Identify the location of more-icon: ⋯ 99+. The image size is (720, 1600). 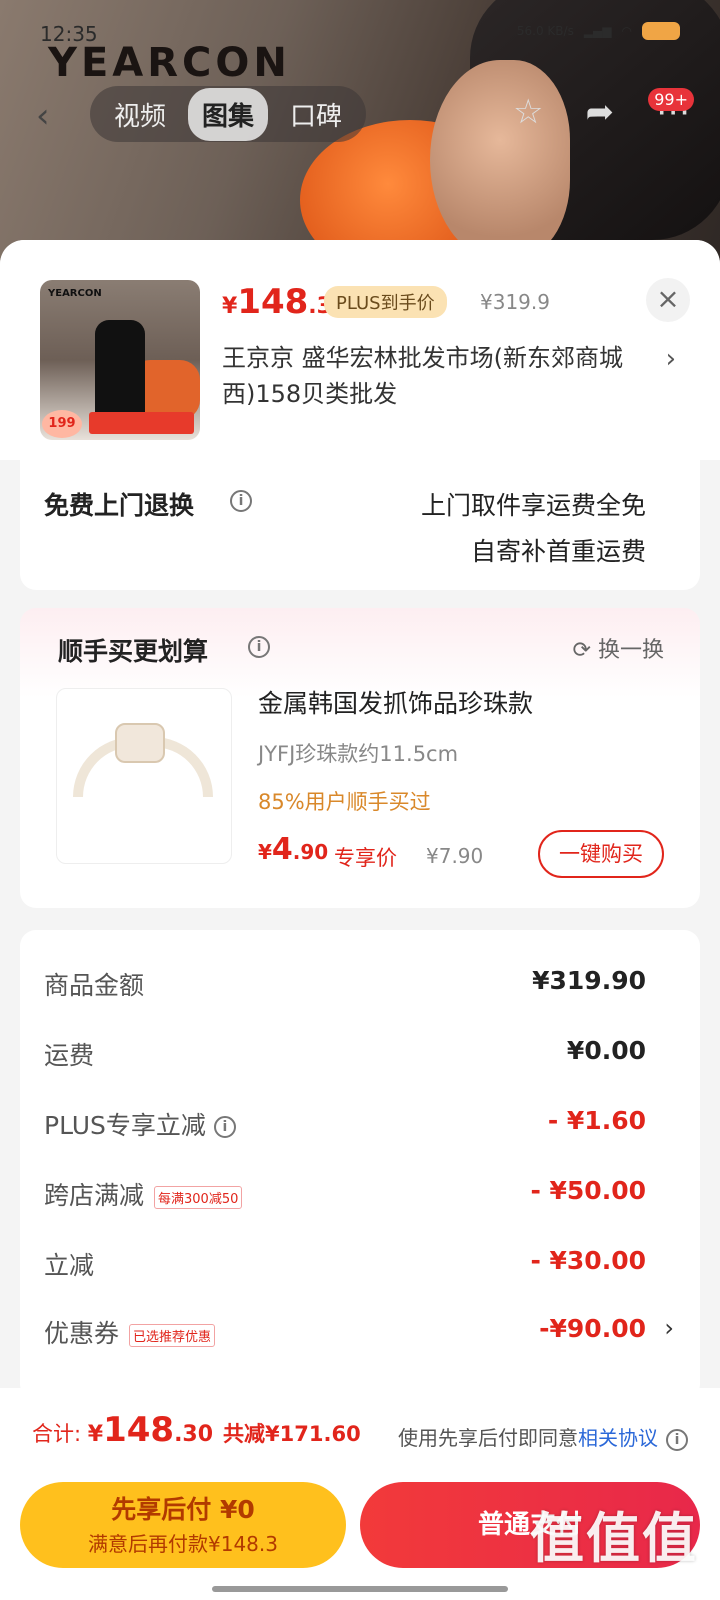
(671, 110).